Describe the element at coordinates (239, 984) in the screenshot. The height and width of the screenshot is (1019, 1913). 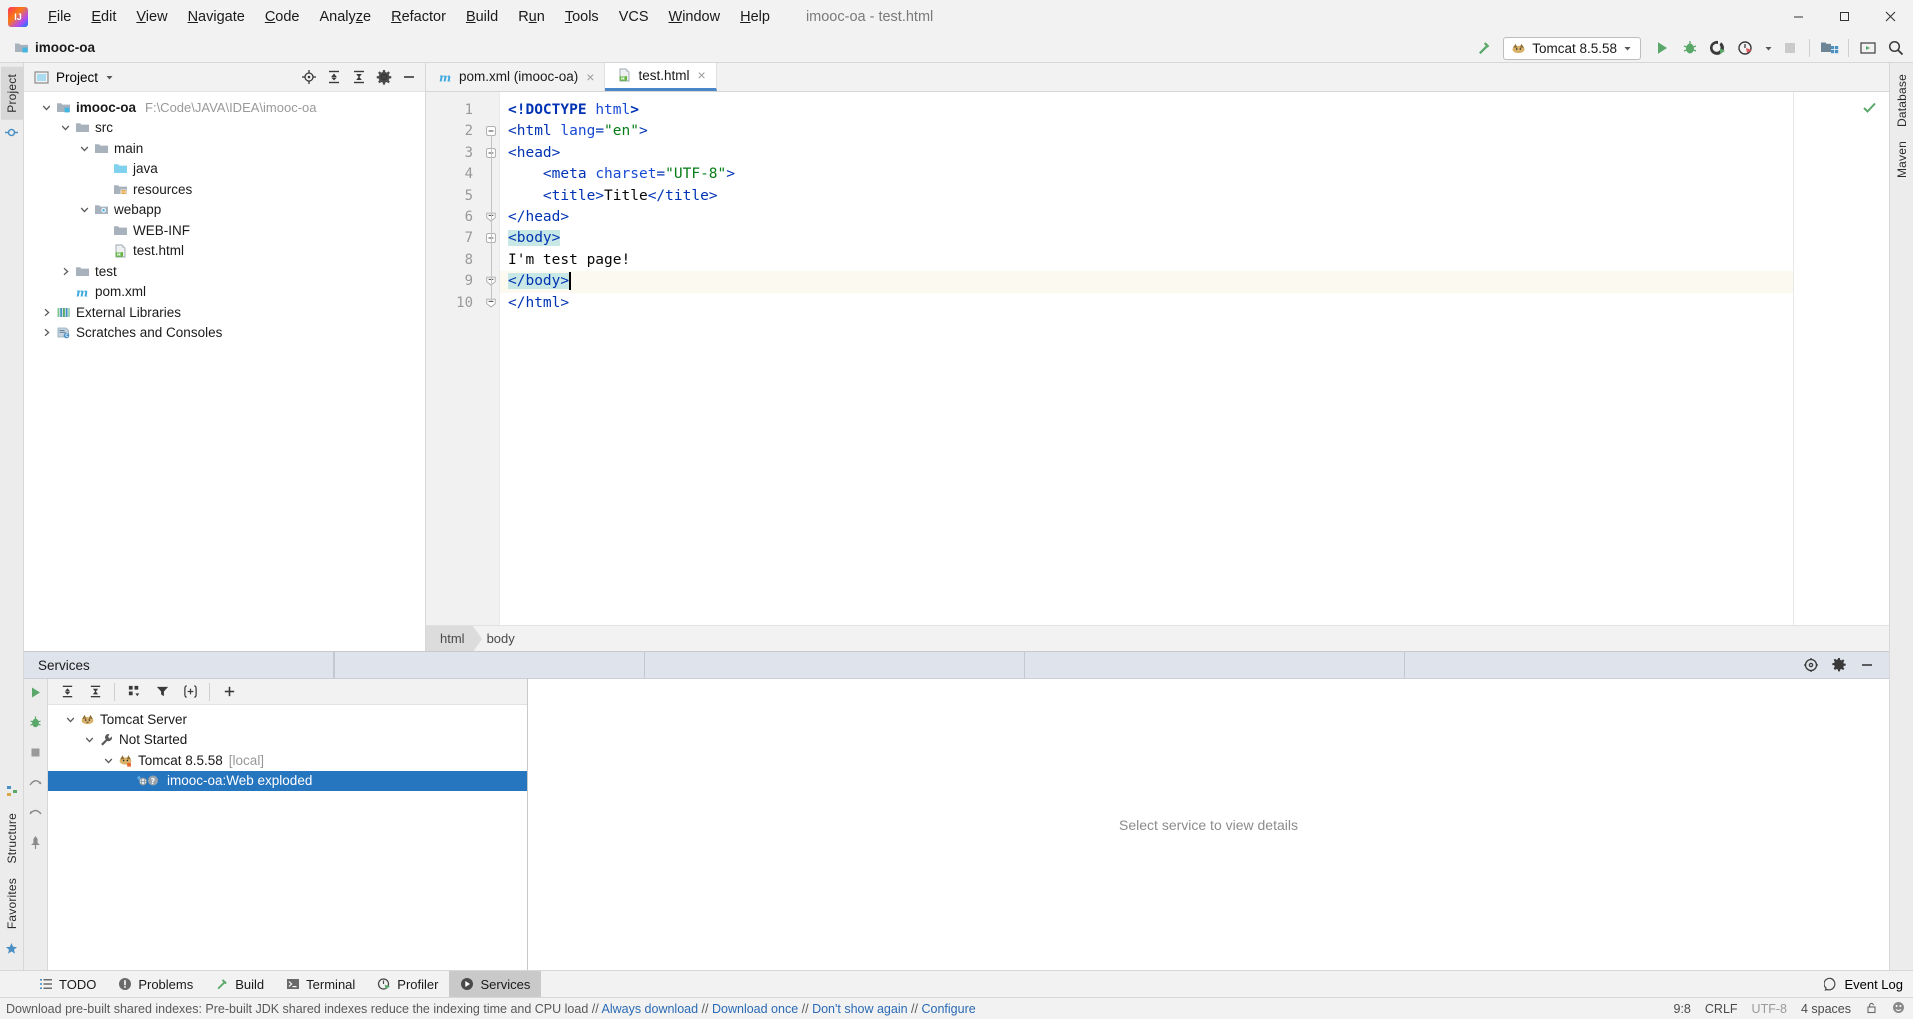
I see `tool-window-button-build: Build` at that location.